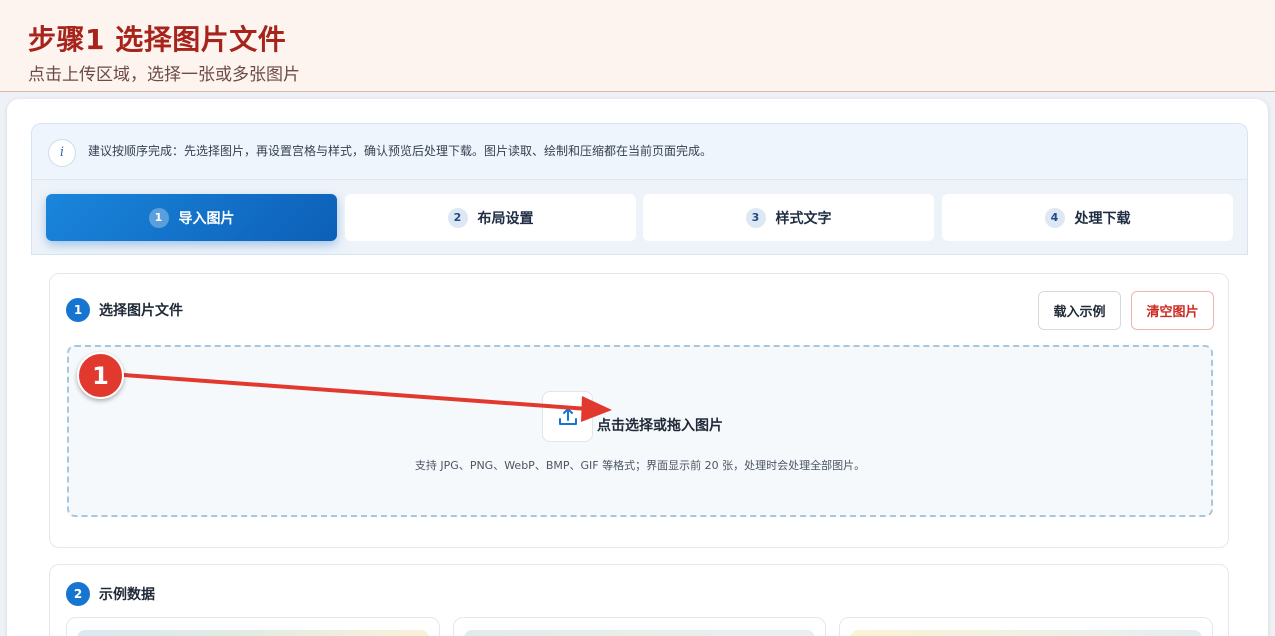 The image size is (1275, 636). Describe the element at coordinates (78, 310) in the screenshot. I see `section-badge: 1` at that location.